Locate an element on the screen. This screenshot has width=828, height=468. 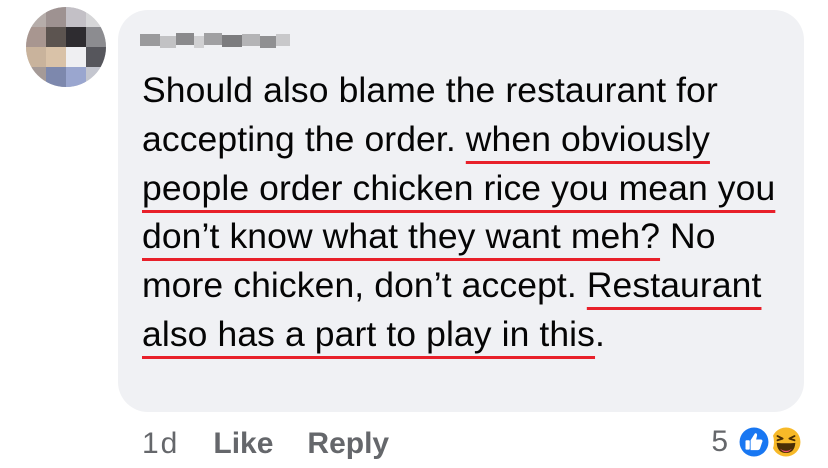
comment-text-segment: . is located at coordinates (600, 333).